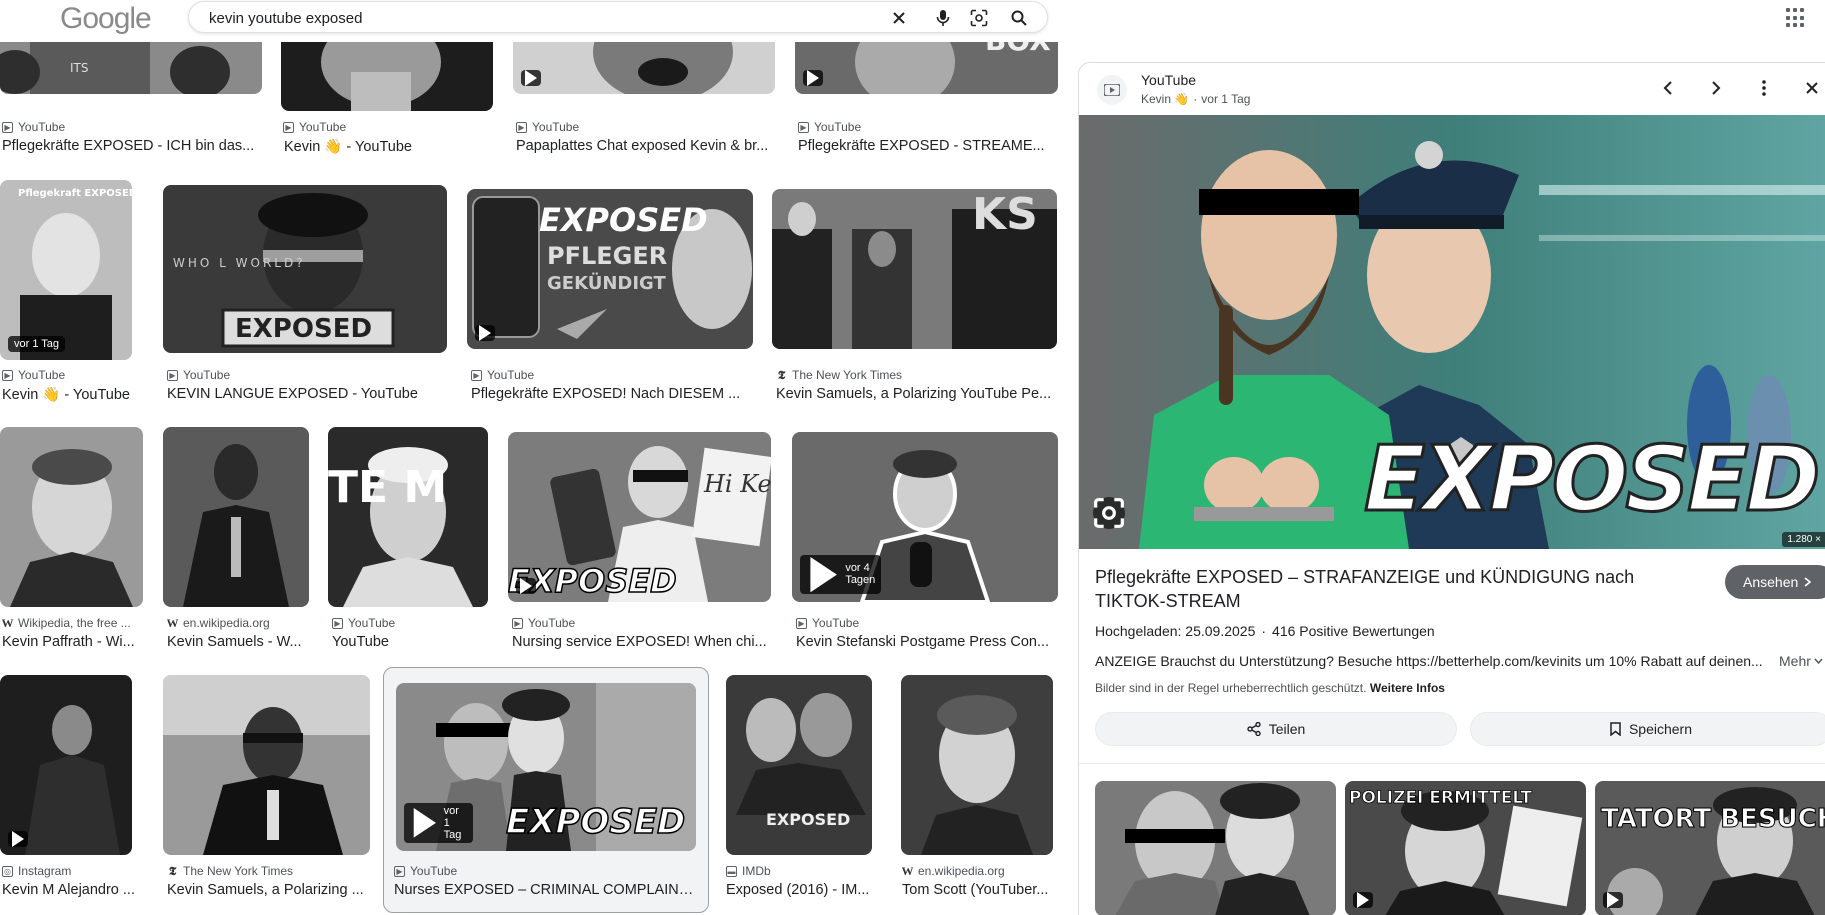  What do you see at coordinates (841, 574) in the screenshot?
I see `age-badge: vor 4 Tagen` at bounding box center [841, 574].